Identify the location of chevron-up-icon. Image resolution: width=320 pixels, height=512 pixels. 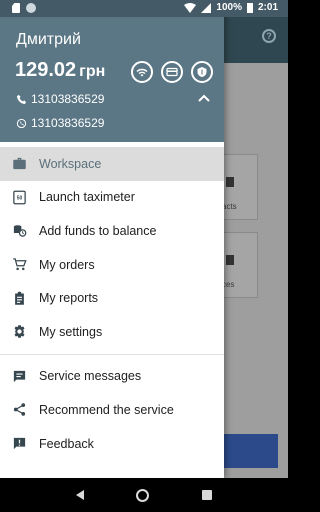
(204, 98).